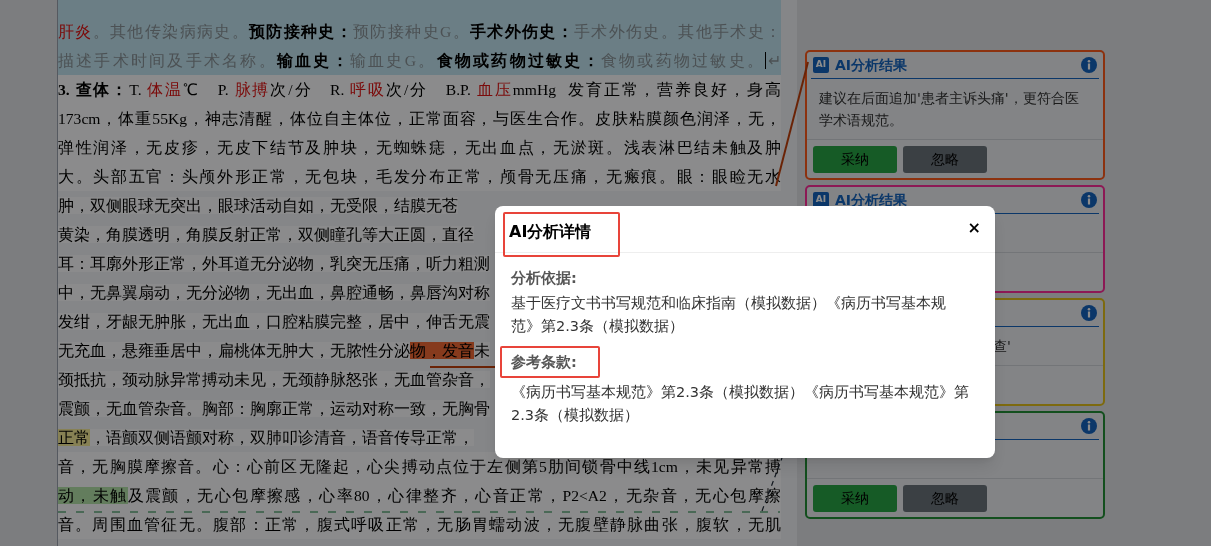 The image size is (1211, 546). I want to click on text-run: 中，无鼻翼扇动，无分泌物，无出血，鼻腔通畅，鼻唇沟对称, so click(274, 292).